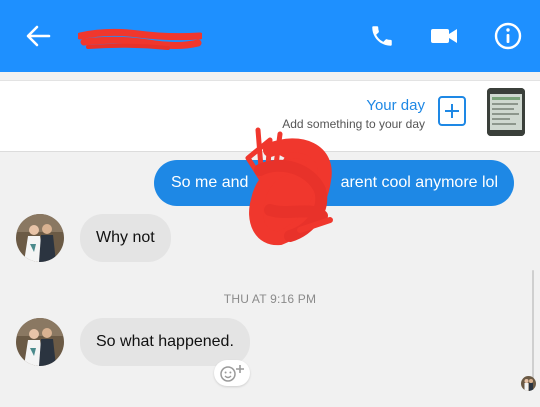 This screenshot has height=407, width=540. What do you see at coordinates (38, 36) in the screenshot?
I see `back-arrow-icon` at bounding box center [38, 36].